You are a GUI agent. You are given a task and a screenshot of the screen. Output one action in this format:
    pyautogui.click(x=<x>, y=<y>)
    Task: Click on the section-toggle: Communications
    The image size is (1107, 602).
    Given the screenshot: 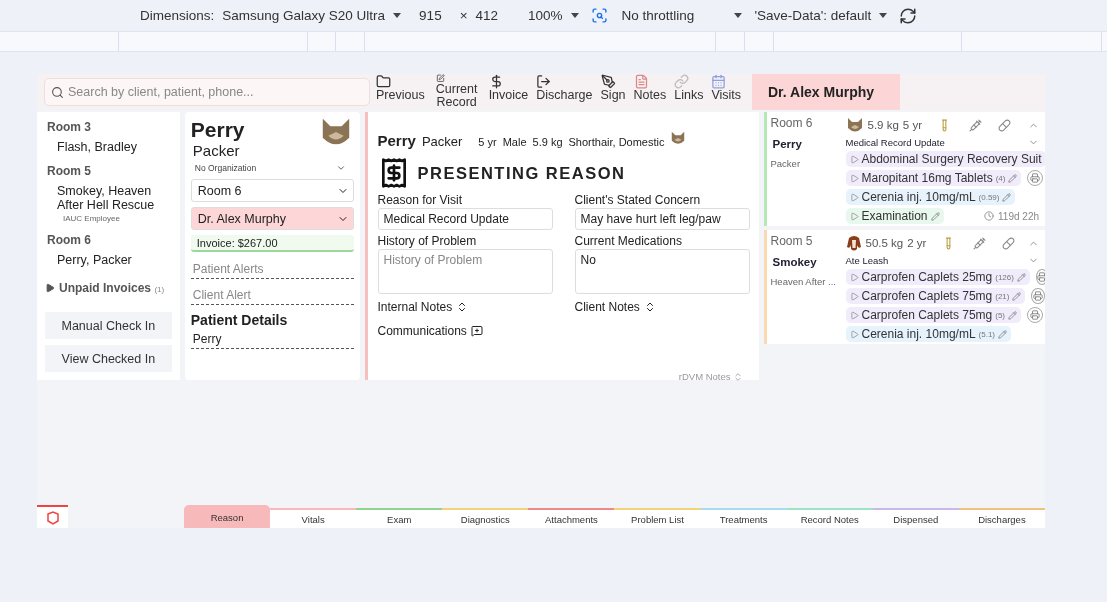 What is the action you would take?
    pyautogui.click(x=422, y=331)
    